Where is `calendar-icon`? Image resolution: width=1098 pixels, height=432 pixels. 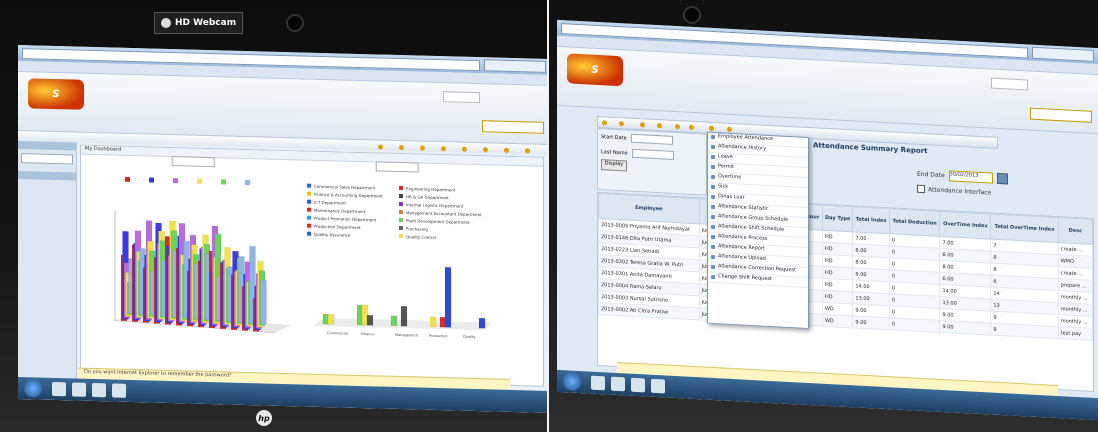
calendar-icon is located at coordinates (1002, 178).